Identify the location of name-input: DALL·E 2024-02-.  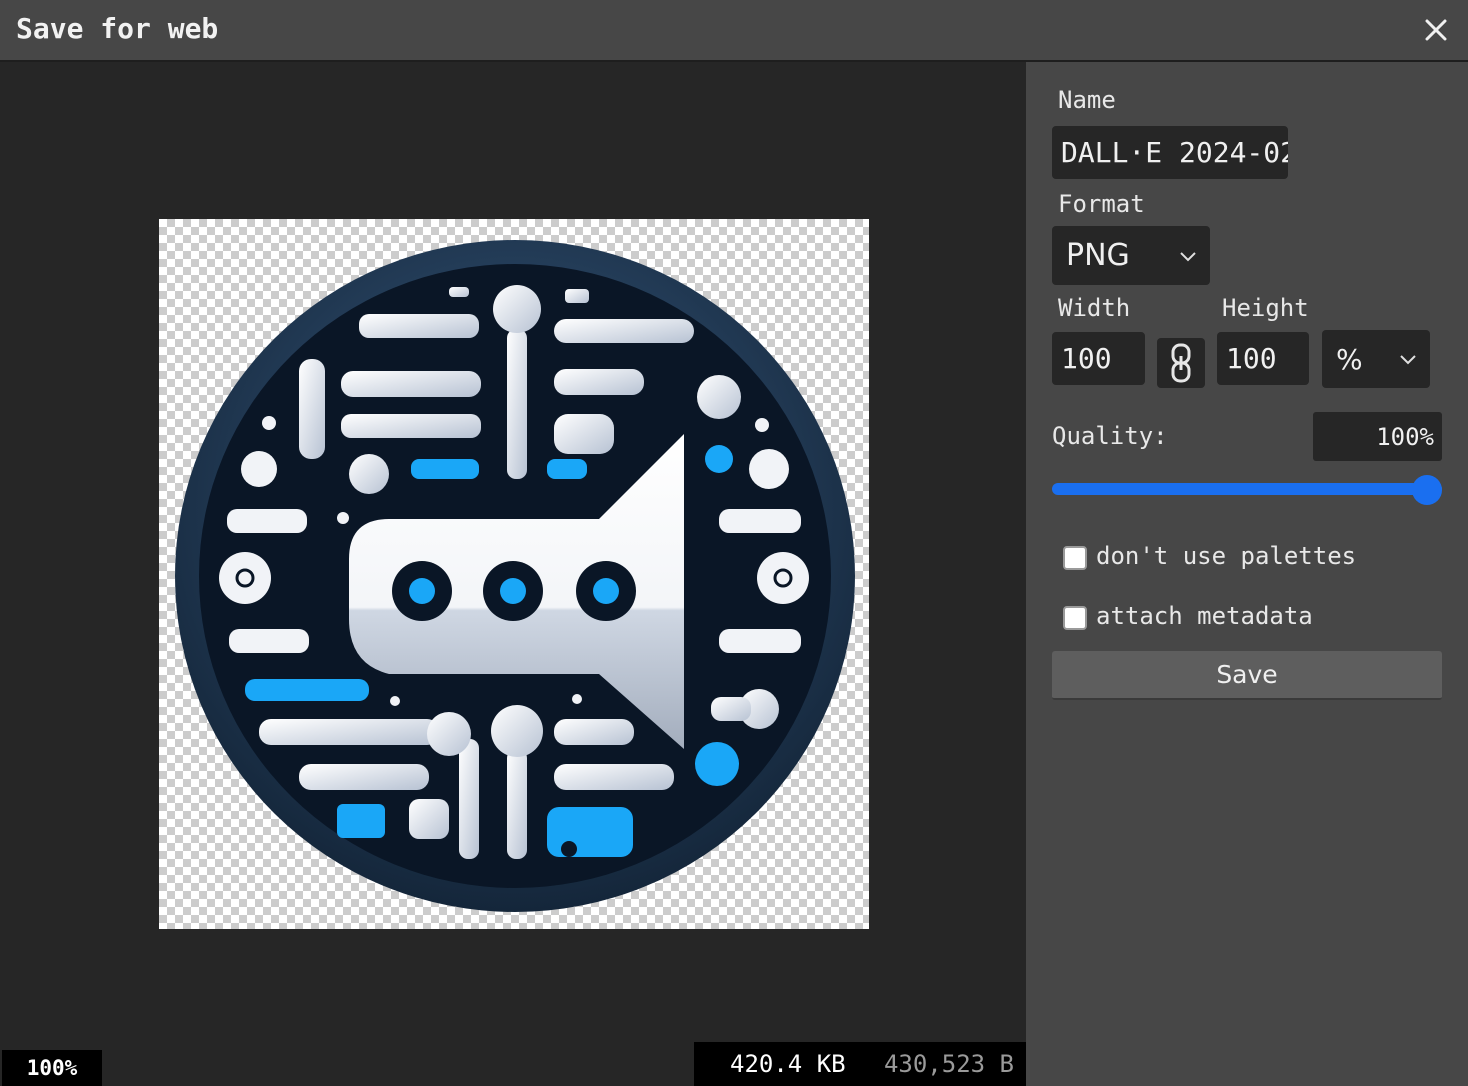
(1170, 152).